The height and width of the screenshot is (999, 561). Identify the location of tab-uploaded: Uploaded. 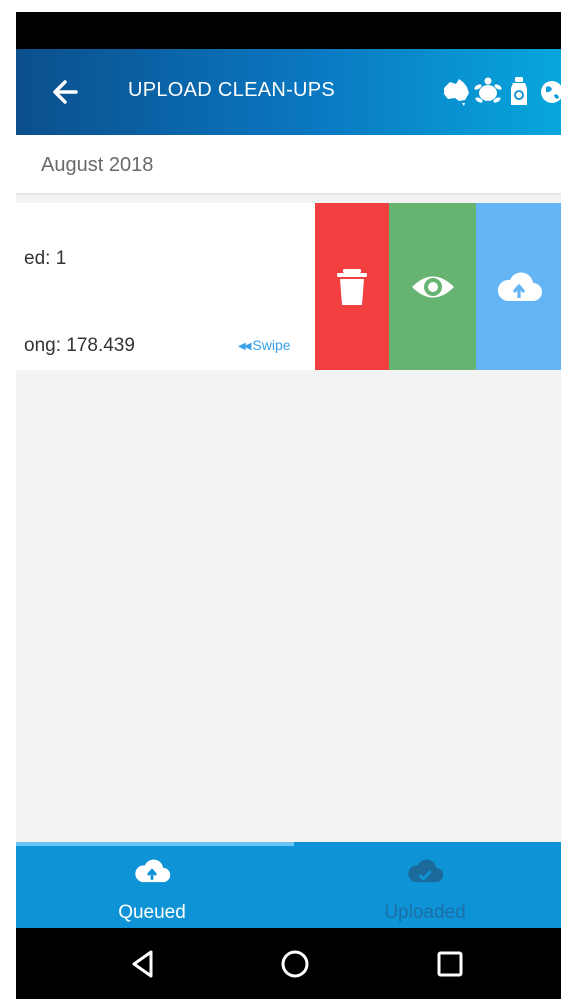
(425, 887).